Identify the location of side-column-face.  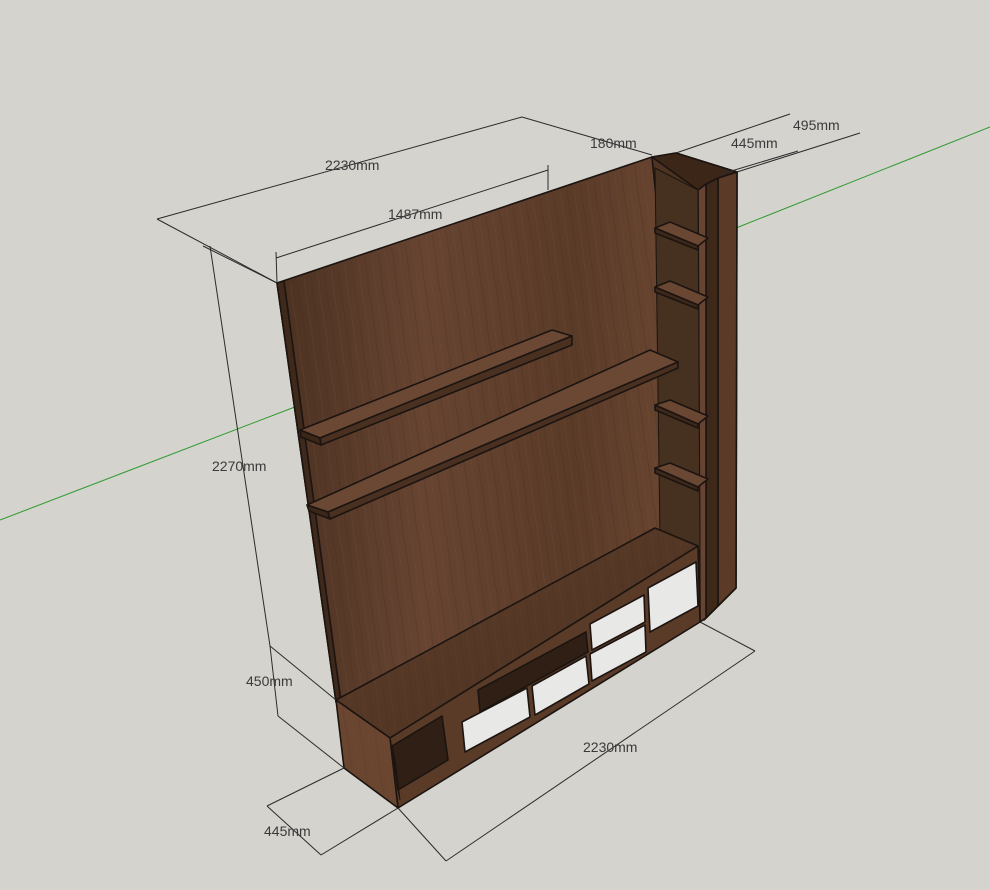
(727, 389).